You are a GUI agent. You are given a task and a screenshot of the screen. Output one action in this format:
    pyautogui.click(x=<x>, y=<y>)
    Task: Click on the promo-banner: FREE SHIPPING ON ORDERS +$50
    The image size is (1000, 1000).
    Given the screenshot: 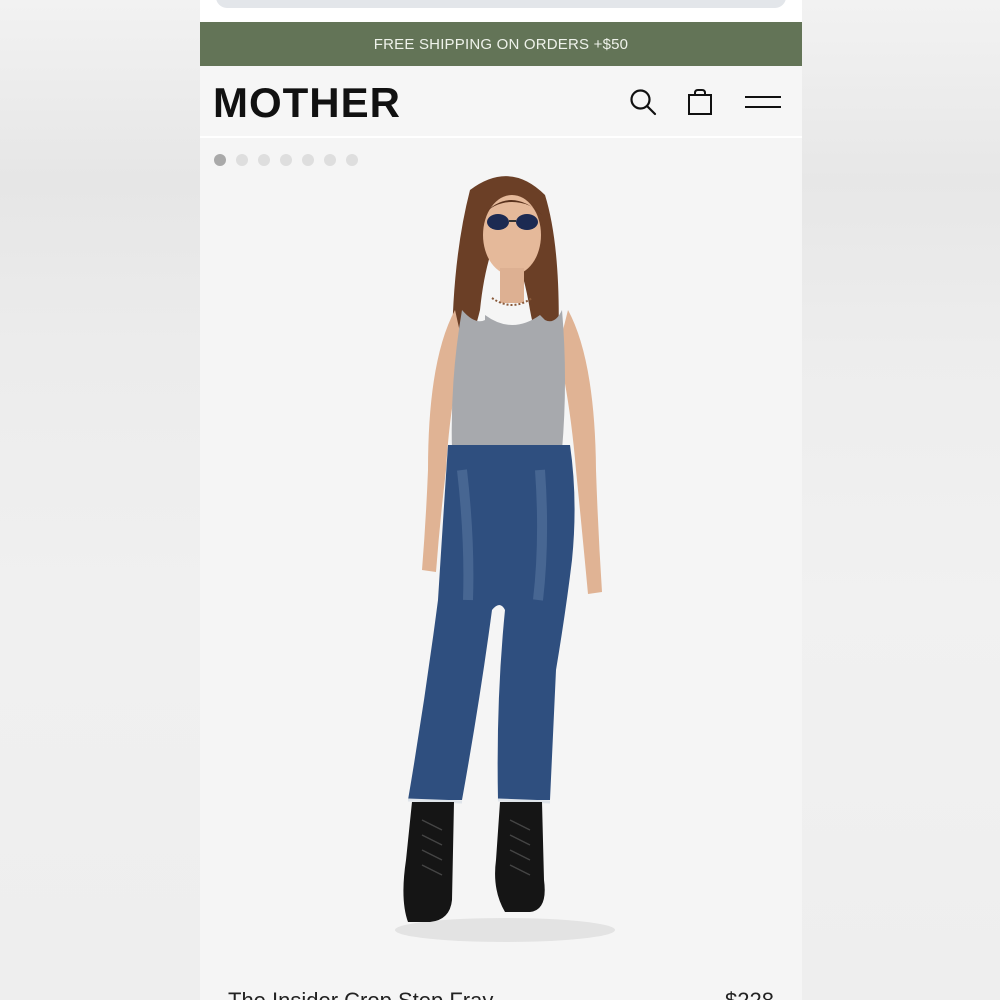 What is the action you would take?
    pyautogui.click(x=501, y=44)
    